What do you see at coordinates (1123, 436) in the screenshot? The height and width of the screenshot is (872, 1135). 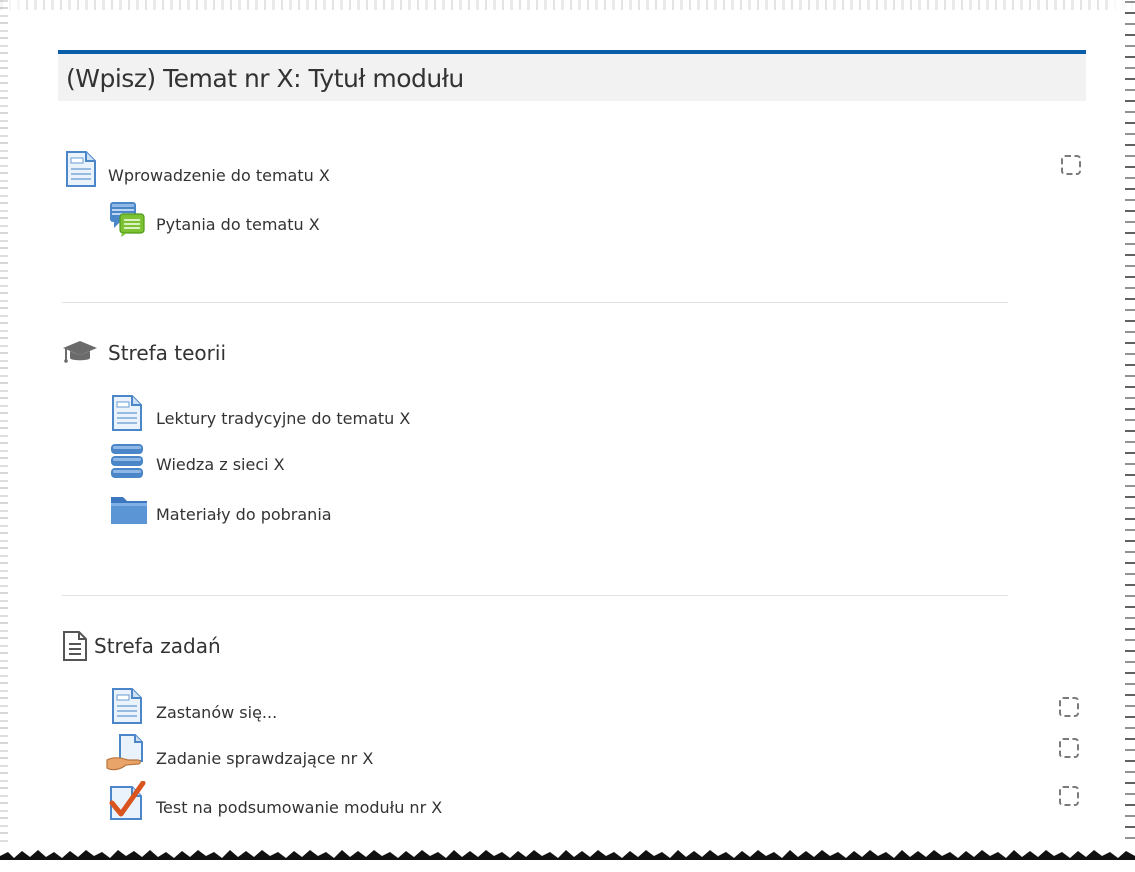 I see `torn-edge-right` at bounding box center [1123, 436].